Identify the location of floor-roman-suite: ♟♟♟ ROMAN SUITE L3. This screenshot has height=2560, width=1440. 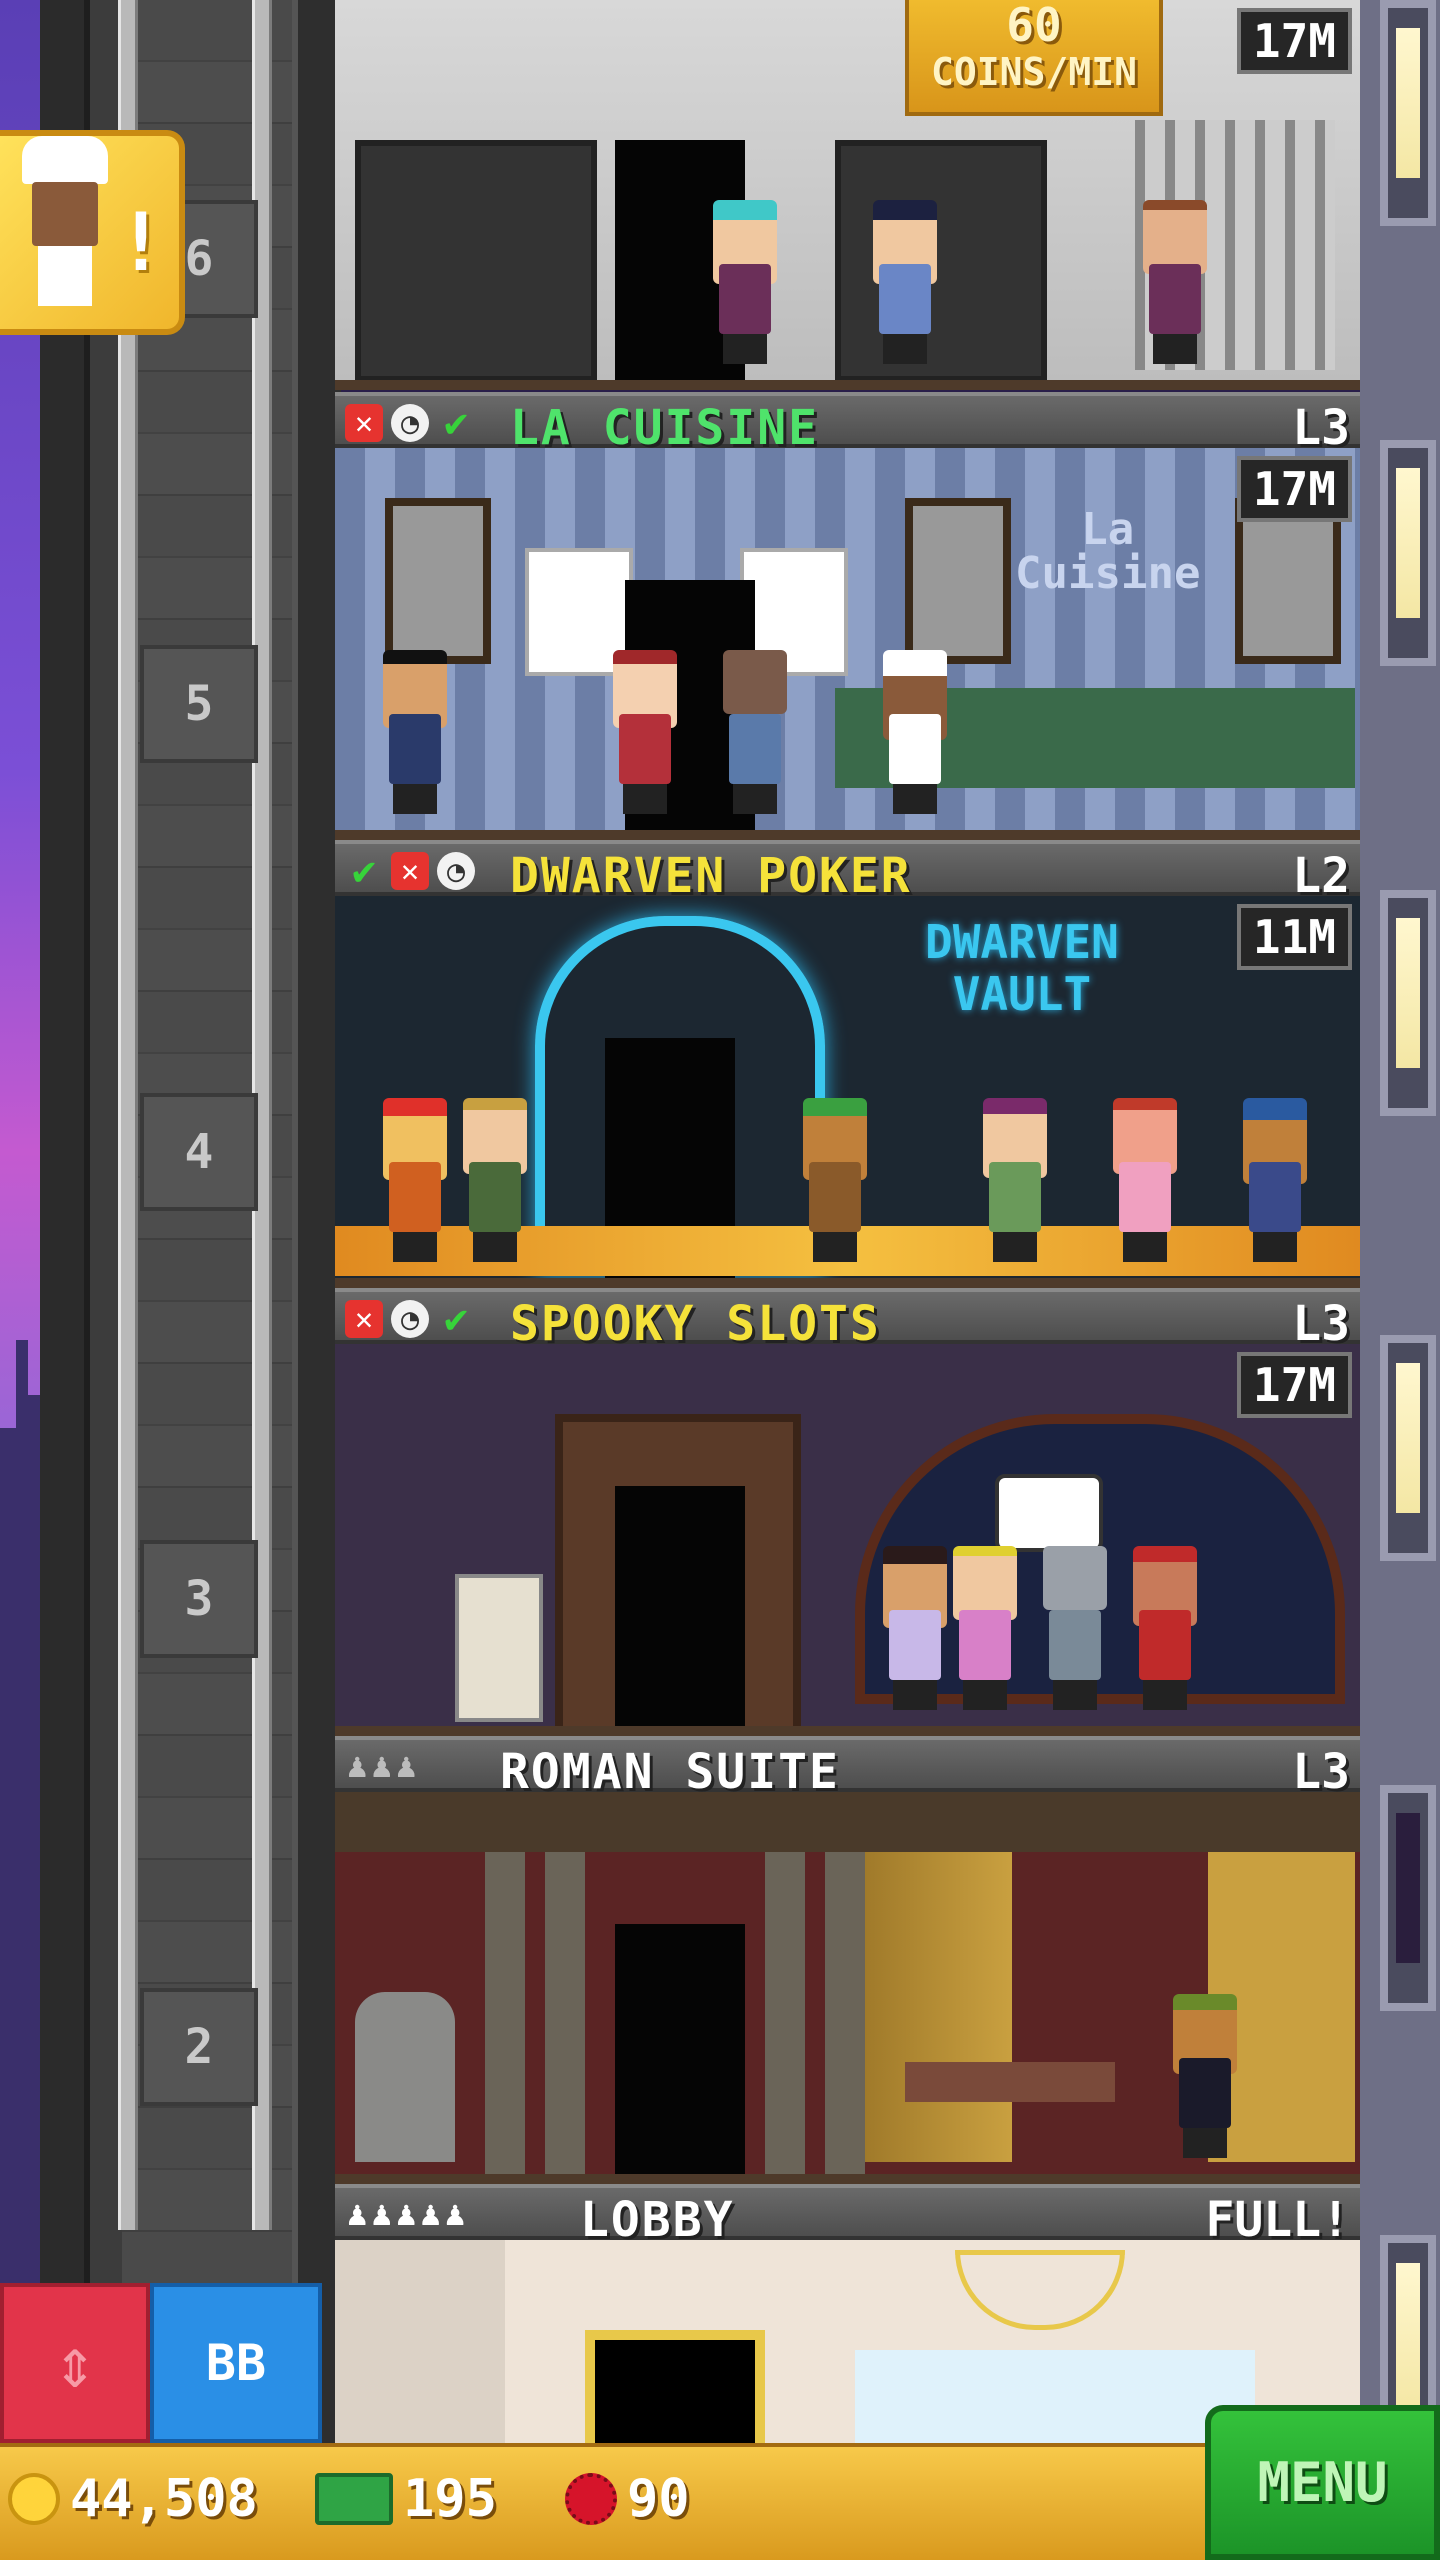
(847, 1960).